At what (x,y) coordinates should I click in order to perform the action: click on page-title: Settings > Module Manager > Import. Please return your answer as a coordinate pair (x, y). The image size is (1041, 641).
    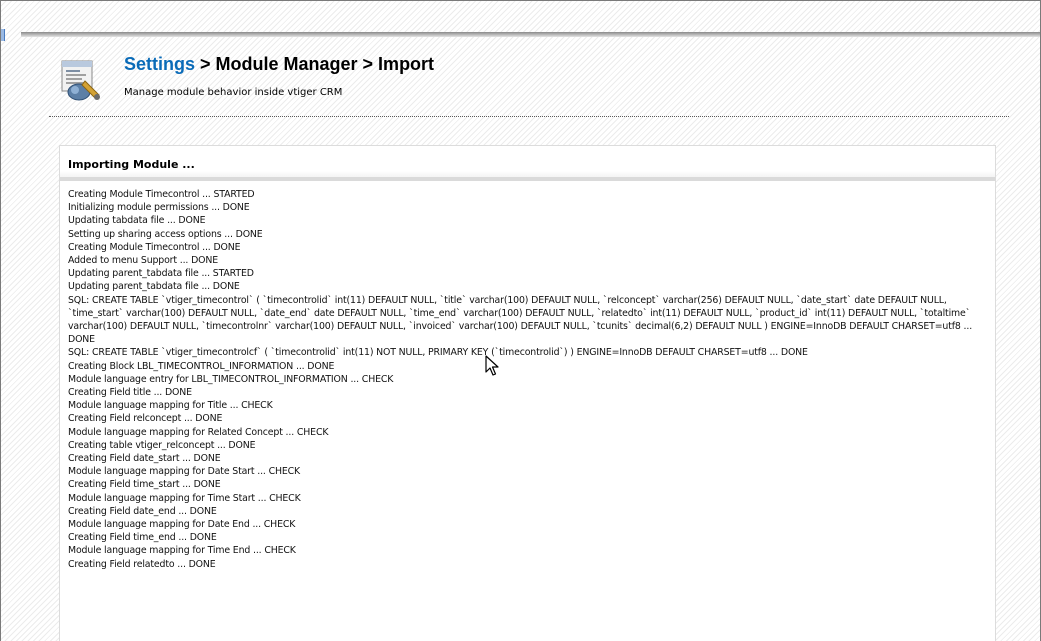
    Looking at the image, I should click on (279, 64).